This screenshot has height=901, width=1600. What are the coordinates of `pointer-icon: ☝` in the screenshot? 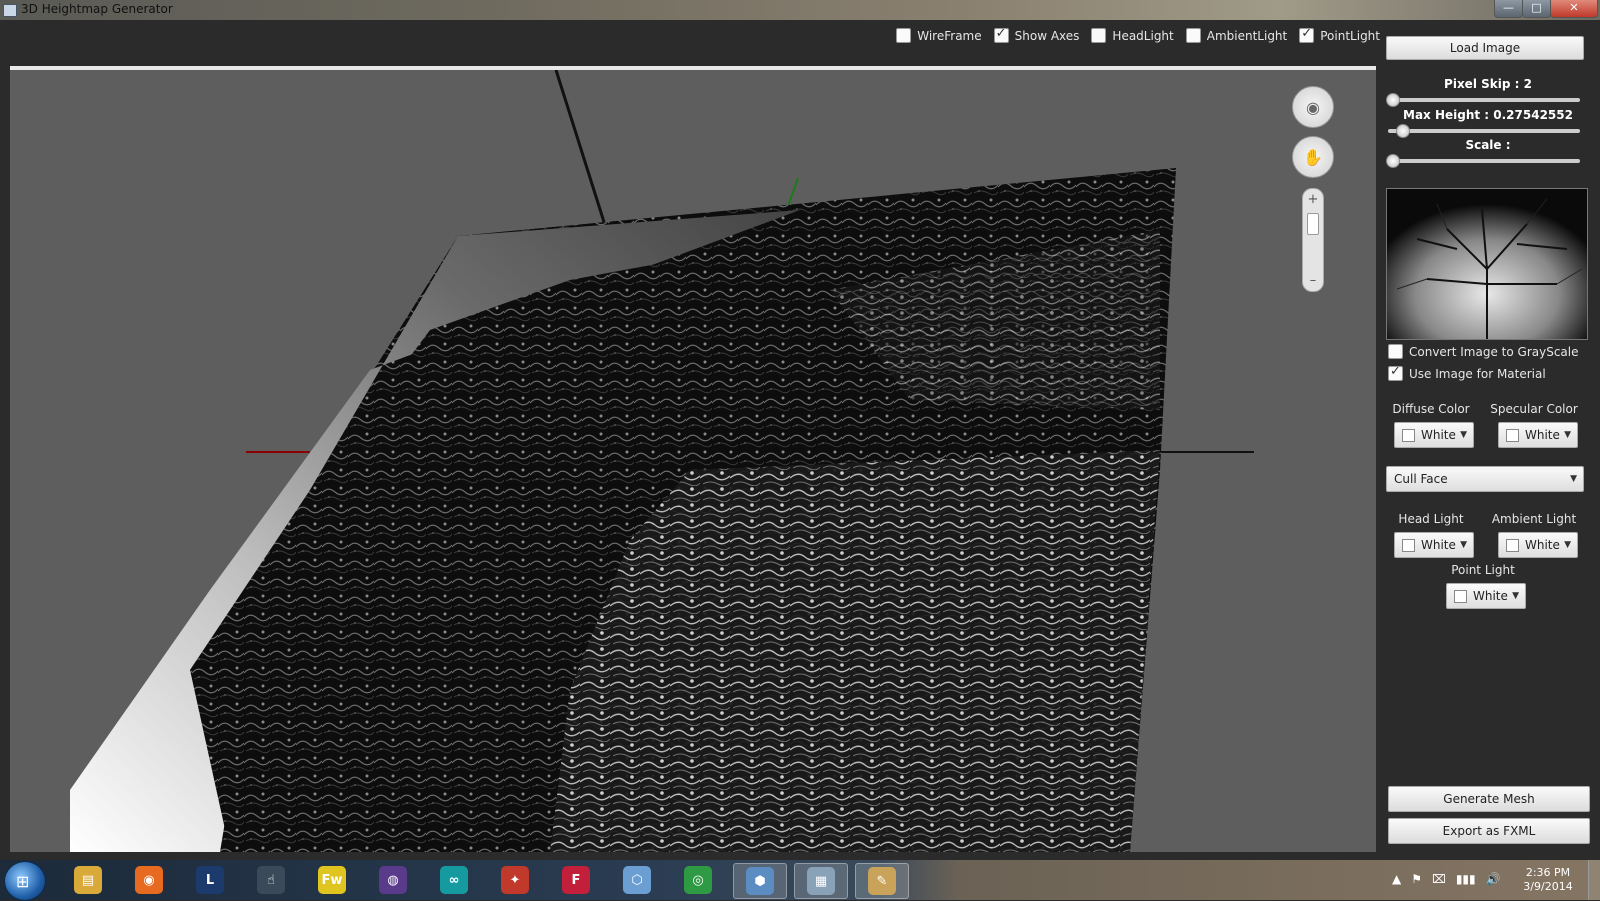 It's located at (271, 880).